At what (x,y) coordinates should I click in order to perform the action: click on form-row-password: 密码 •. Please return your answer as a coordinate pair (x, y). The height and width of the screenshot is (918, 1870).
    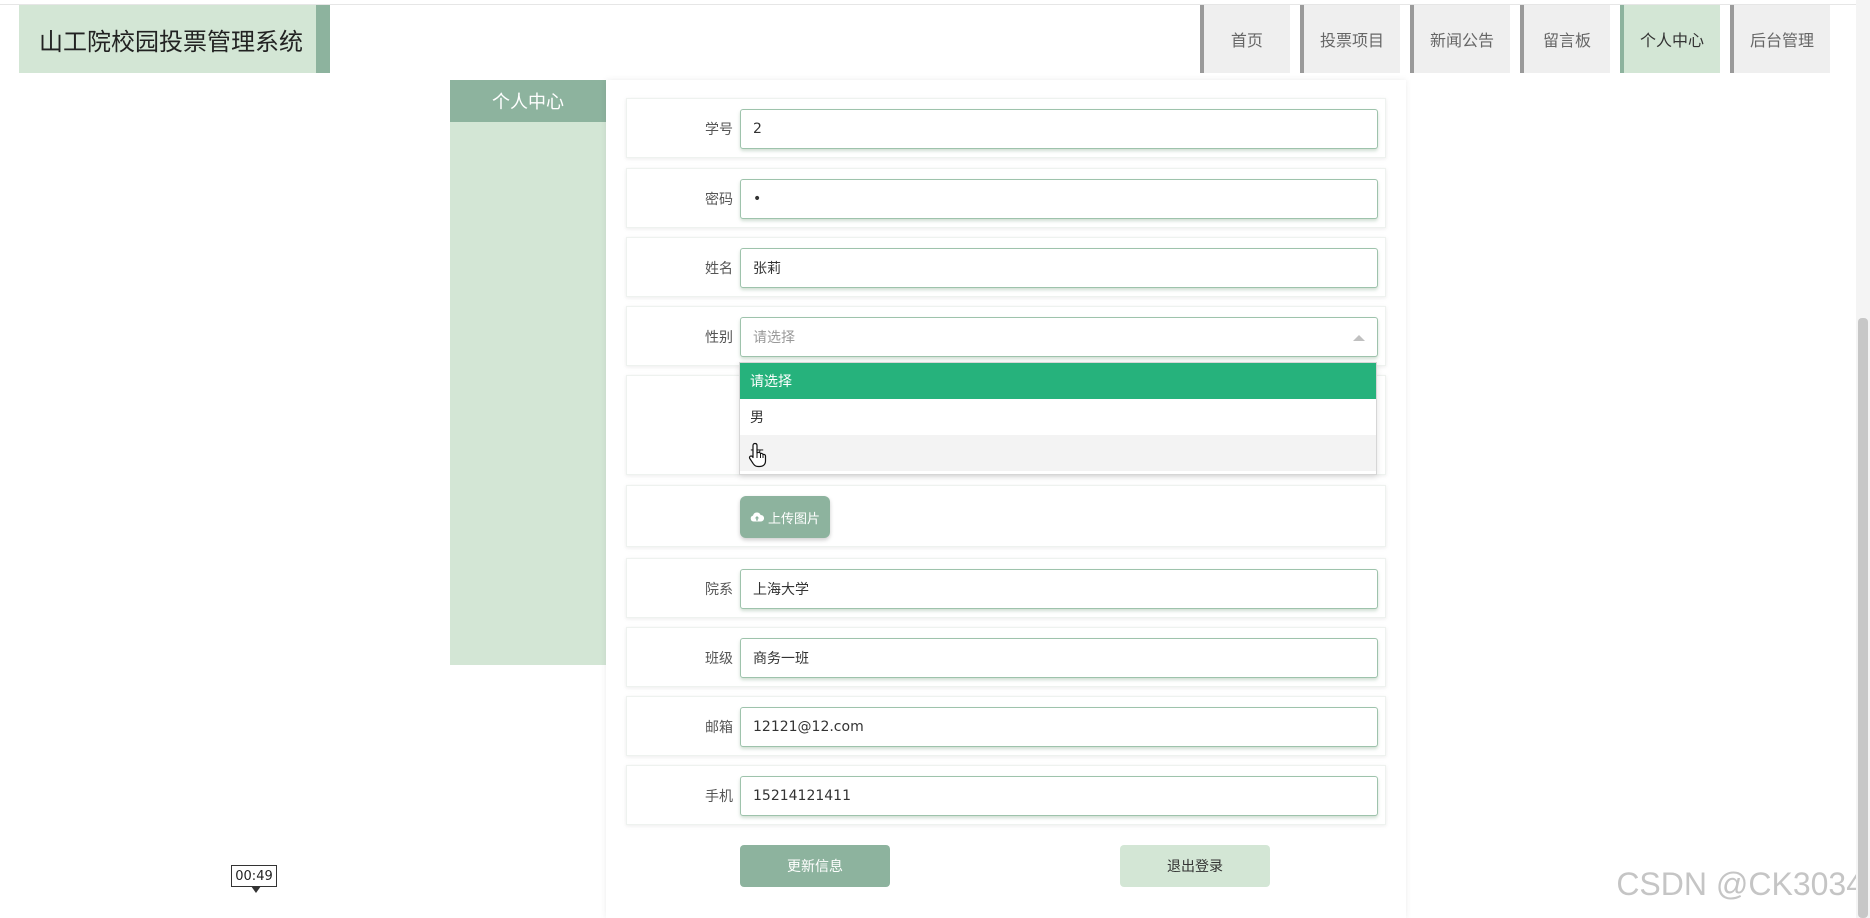
    Looking at the image, I should click on (1006, 198).